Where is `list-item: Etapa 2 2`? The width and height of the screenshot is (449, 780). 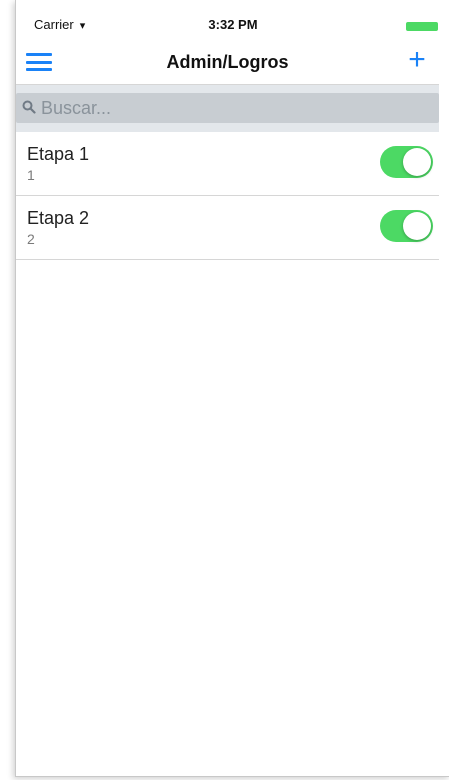 list-item: Etapa 2 2 is located at coordinates (227, 228).